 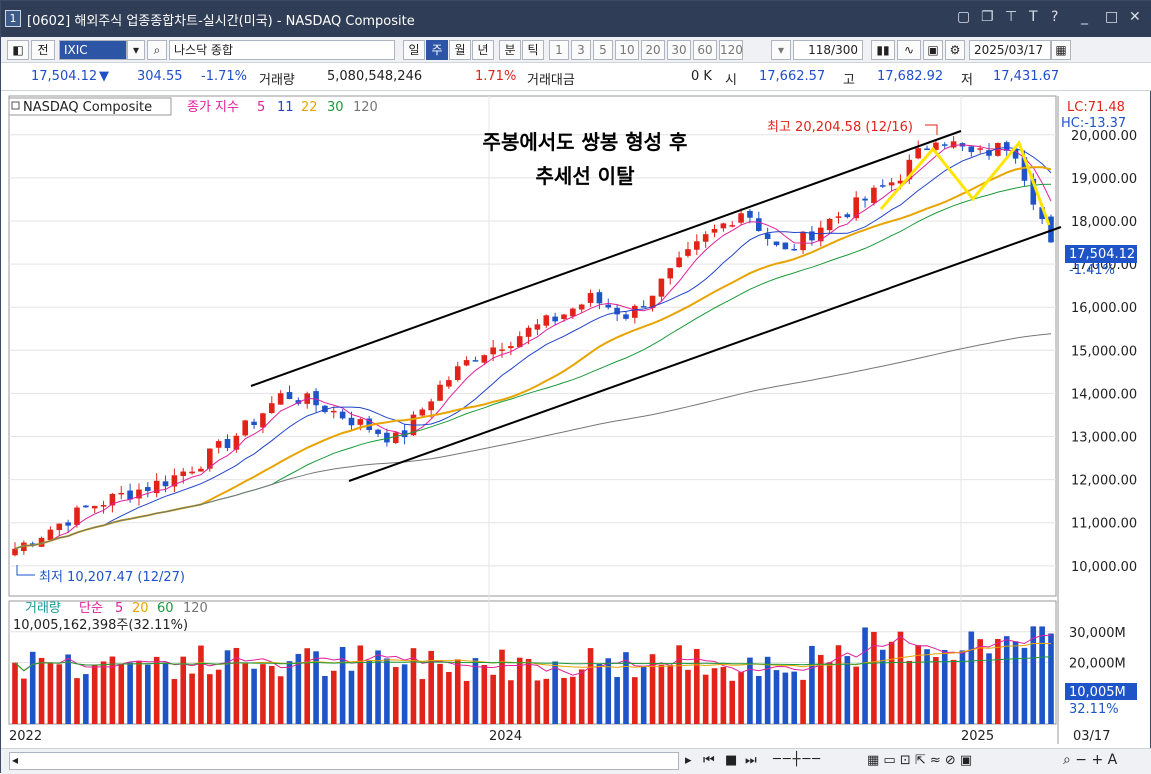 What do you see at coordinates (933, 50) in the screenshot?
I see `save-icon: ▣` at bounding box center [933, 50].